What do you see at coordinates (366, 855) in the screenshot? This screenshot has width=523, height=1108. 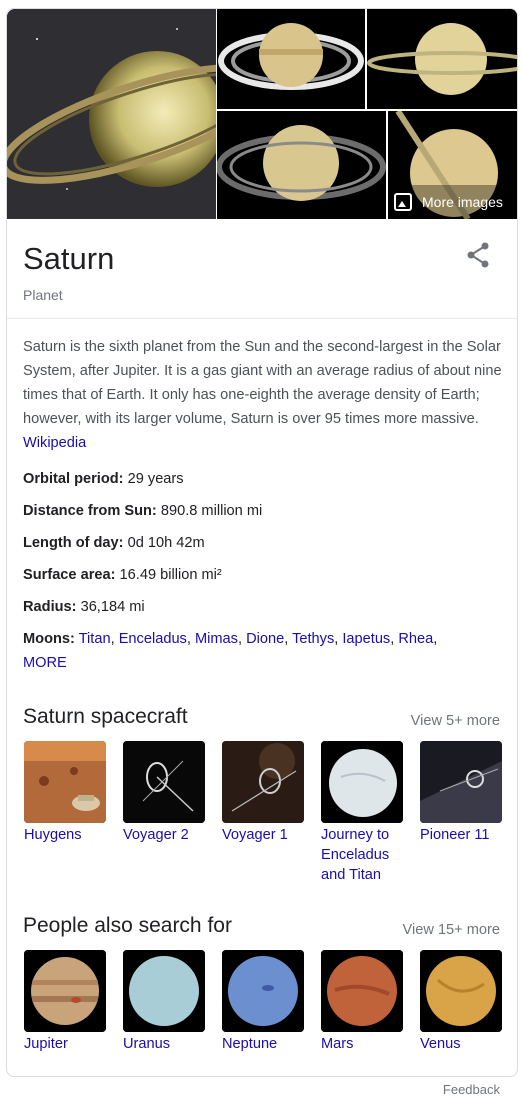 I see `spacecraft-label-journey-enceladus: Journey to Enceladus and Titan` at bounding box center [366, 855].